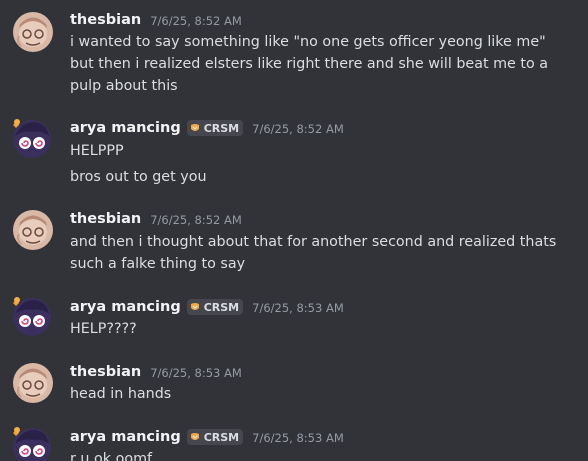 This screenshot has height=461, width=588. What do you see at coordinates (138, 177) in the screenshot?
I see `message-text: bros out to get you` at bounding box center [138, 177].